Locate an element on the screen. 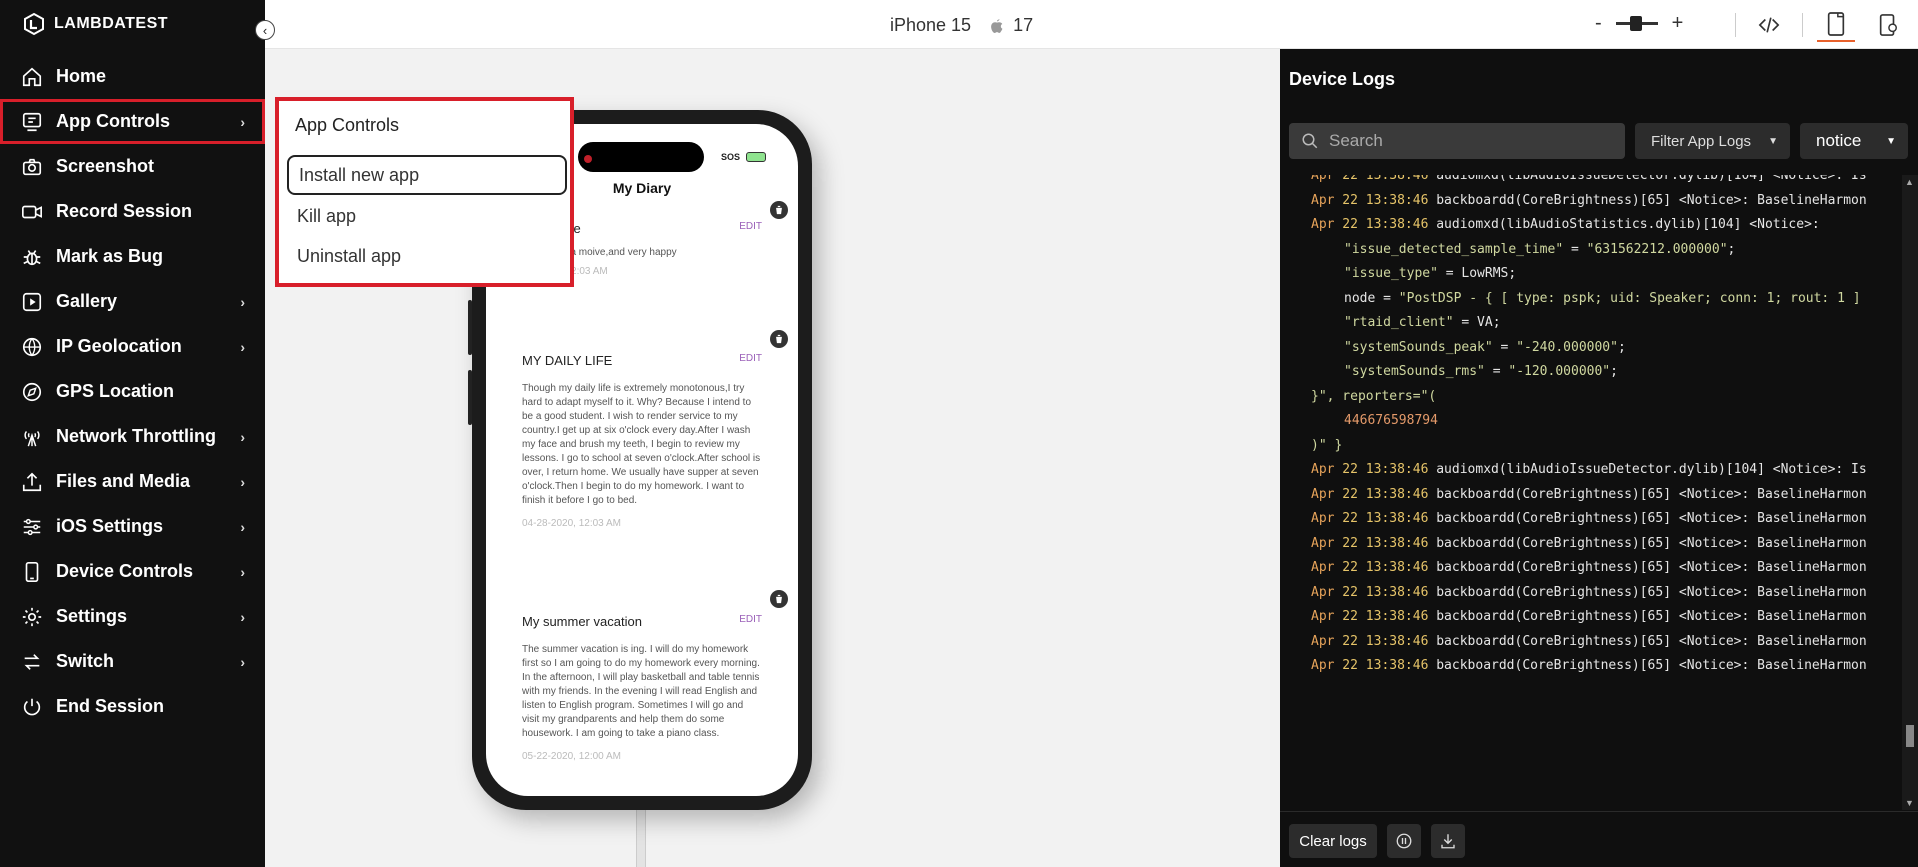 The image size is (1918, 867). log-level-dropdown: notice ▼ is located at coordinates (1854, 141).